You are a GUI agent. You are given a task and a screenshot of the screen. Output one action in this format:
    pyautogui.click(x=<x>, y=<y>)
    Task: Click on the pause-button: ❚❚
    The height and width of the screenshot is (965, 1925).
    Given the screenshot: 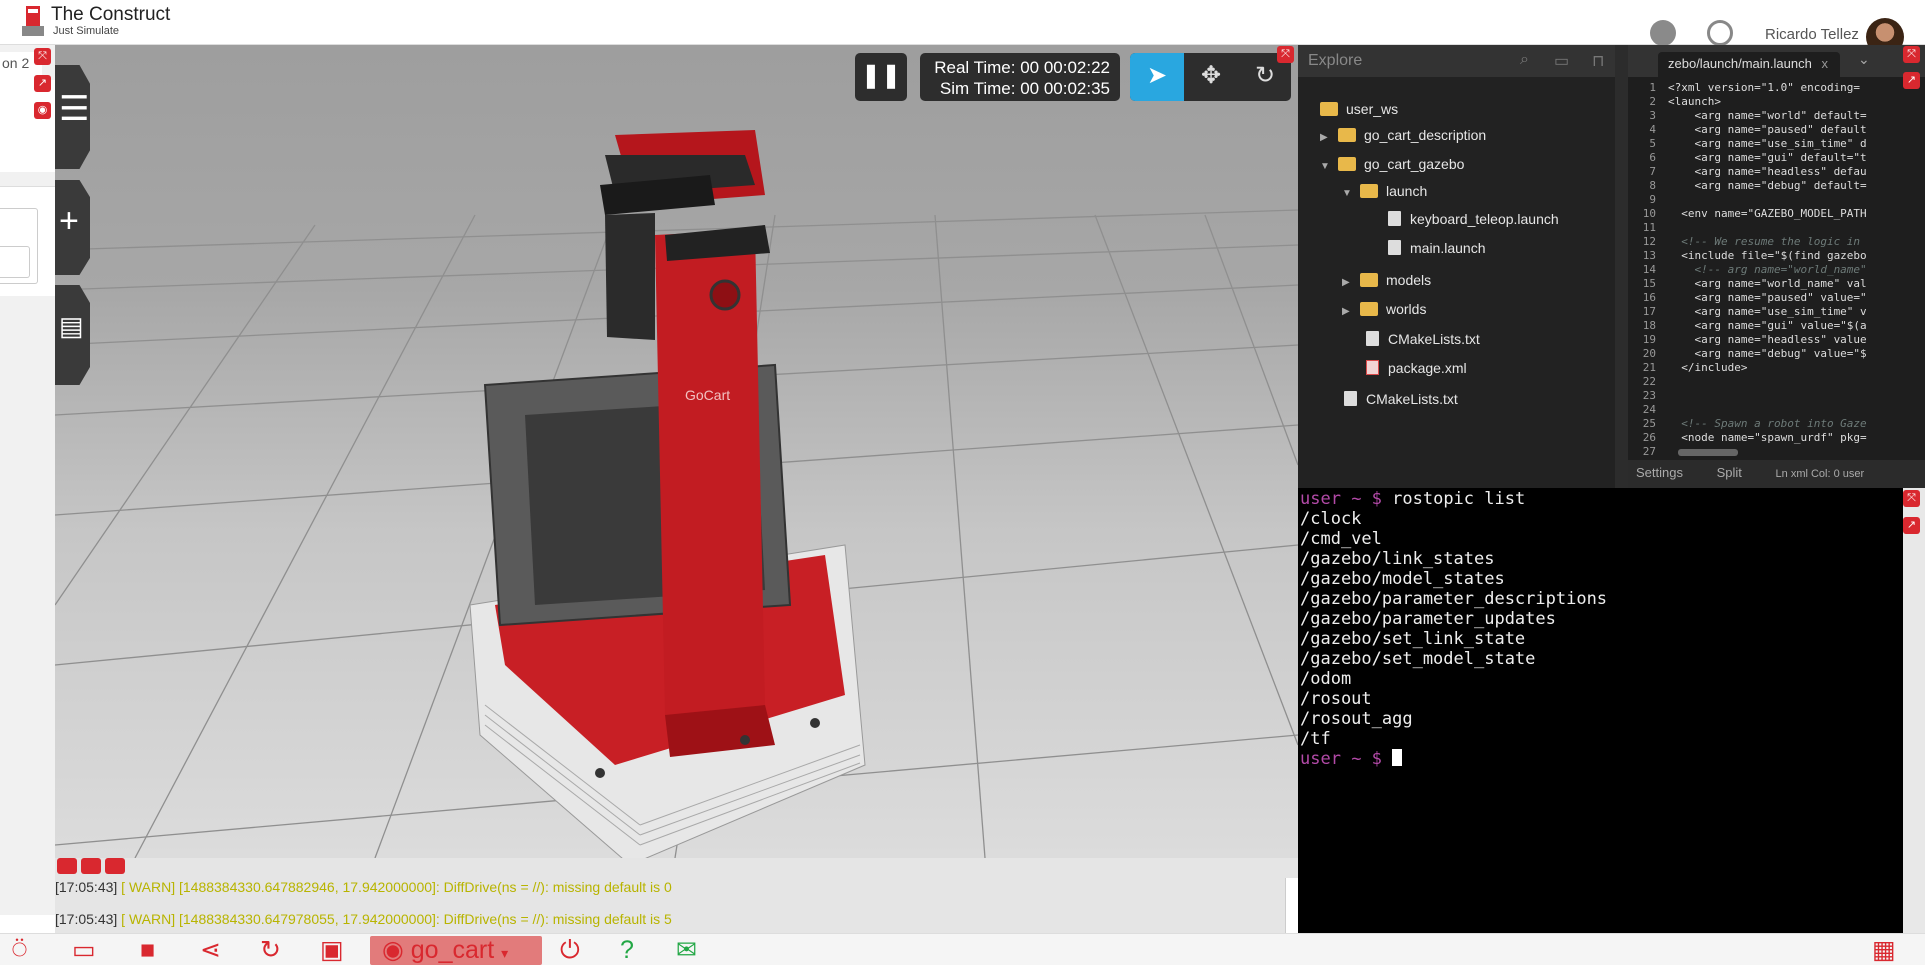 What is the action you would take?
    pyautogui.click(x=881, y=77)
    